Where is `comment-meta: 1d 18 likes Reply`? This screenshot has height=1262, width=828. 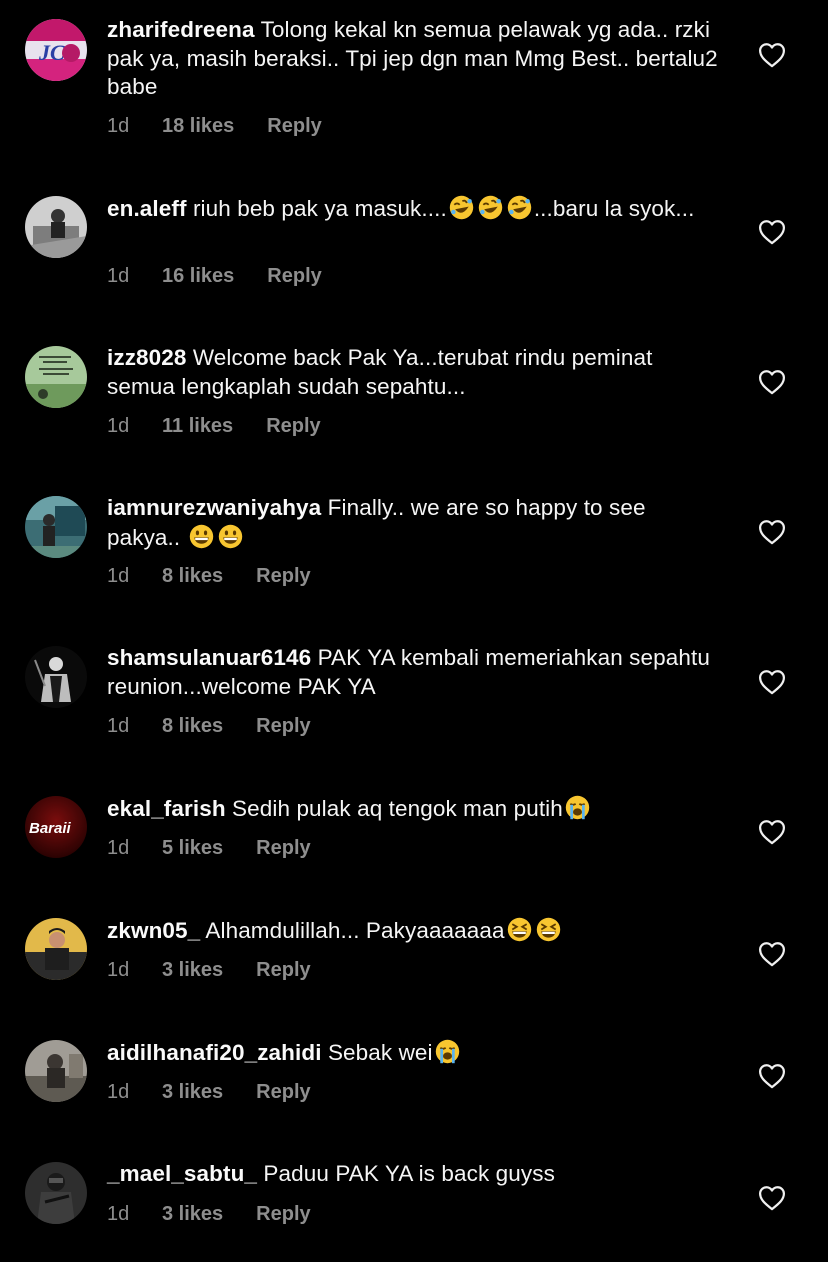
comment-meta: 1d 18 likes Reply is located at coordinates (214, 126).